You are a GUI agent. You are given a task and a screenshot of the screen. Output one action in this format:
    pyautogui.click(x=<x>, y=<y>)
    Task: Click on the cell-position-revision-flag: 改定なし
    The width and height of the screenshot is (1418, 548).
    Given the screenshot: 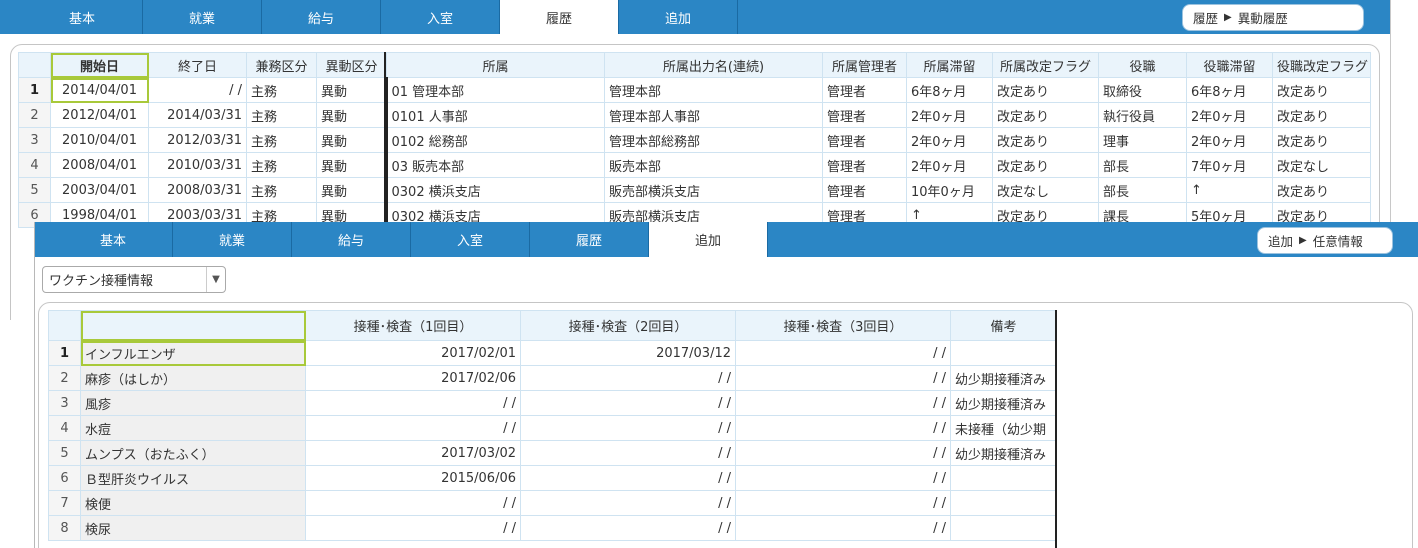 What is the action you would take?
    pyautogui.click(x=1321, y=165)
    